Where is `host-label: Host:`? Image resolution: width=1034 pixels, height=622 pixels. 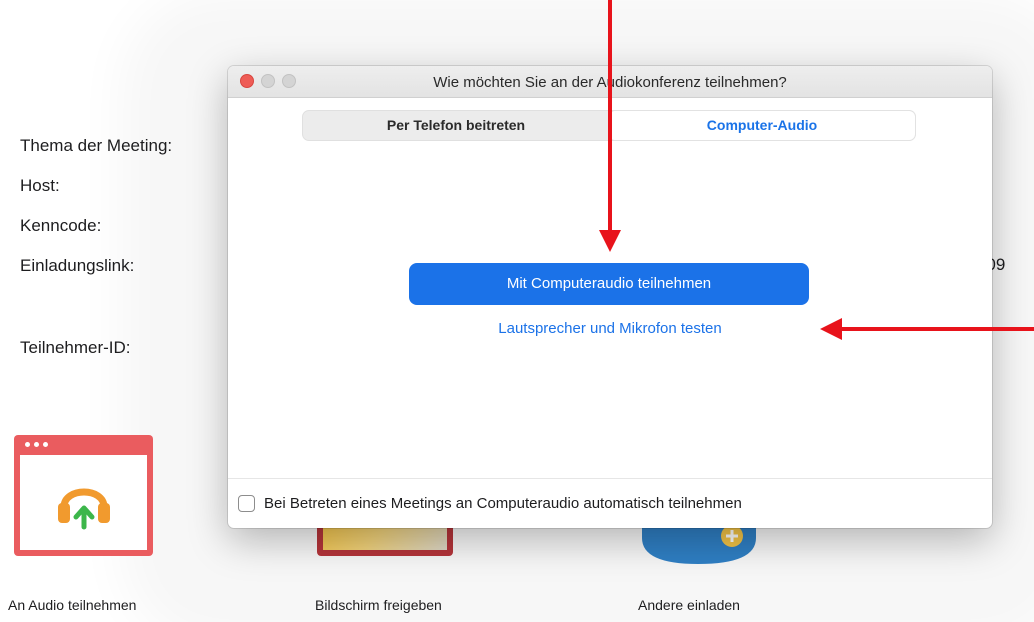 host-label: Host: is located at coordinates (40, 185).